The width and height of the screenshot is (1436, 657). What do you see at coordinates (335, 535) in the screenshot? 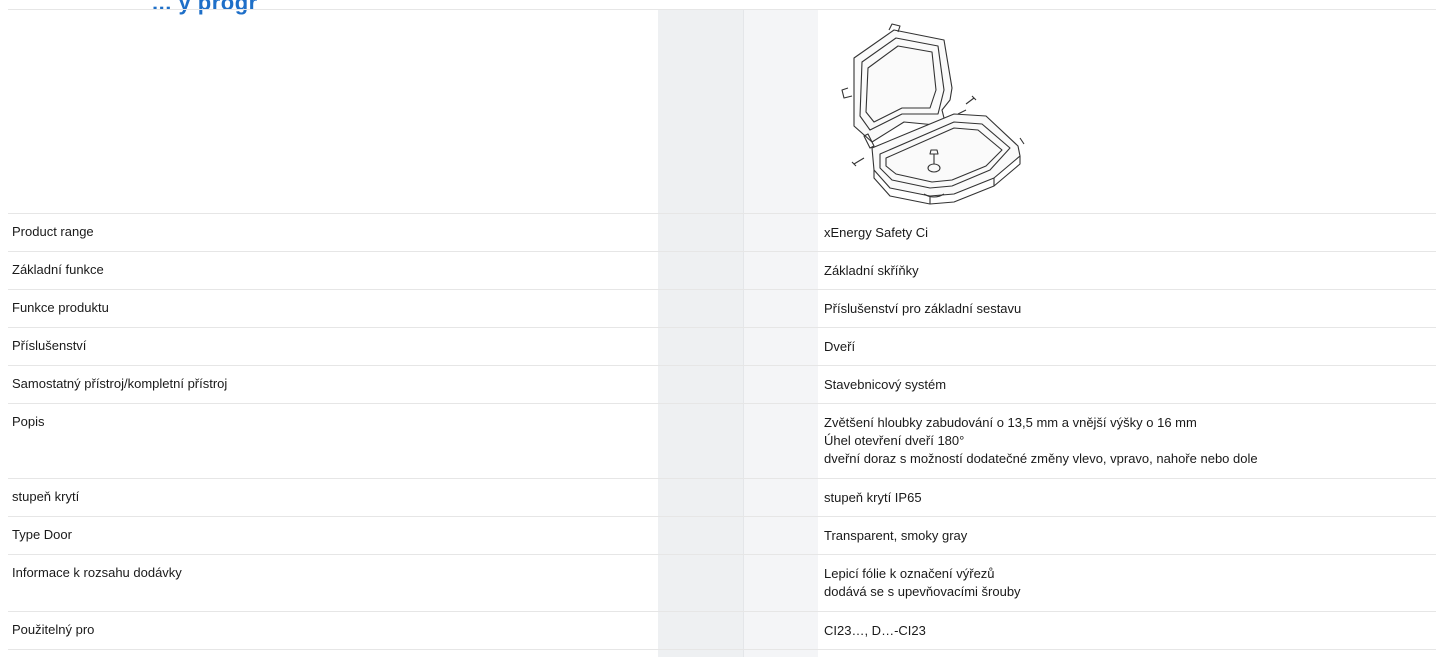
I see `spec-label: Type Door` at bounding box center [335, 535].